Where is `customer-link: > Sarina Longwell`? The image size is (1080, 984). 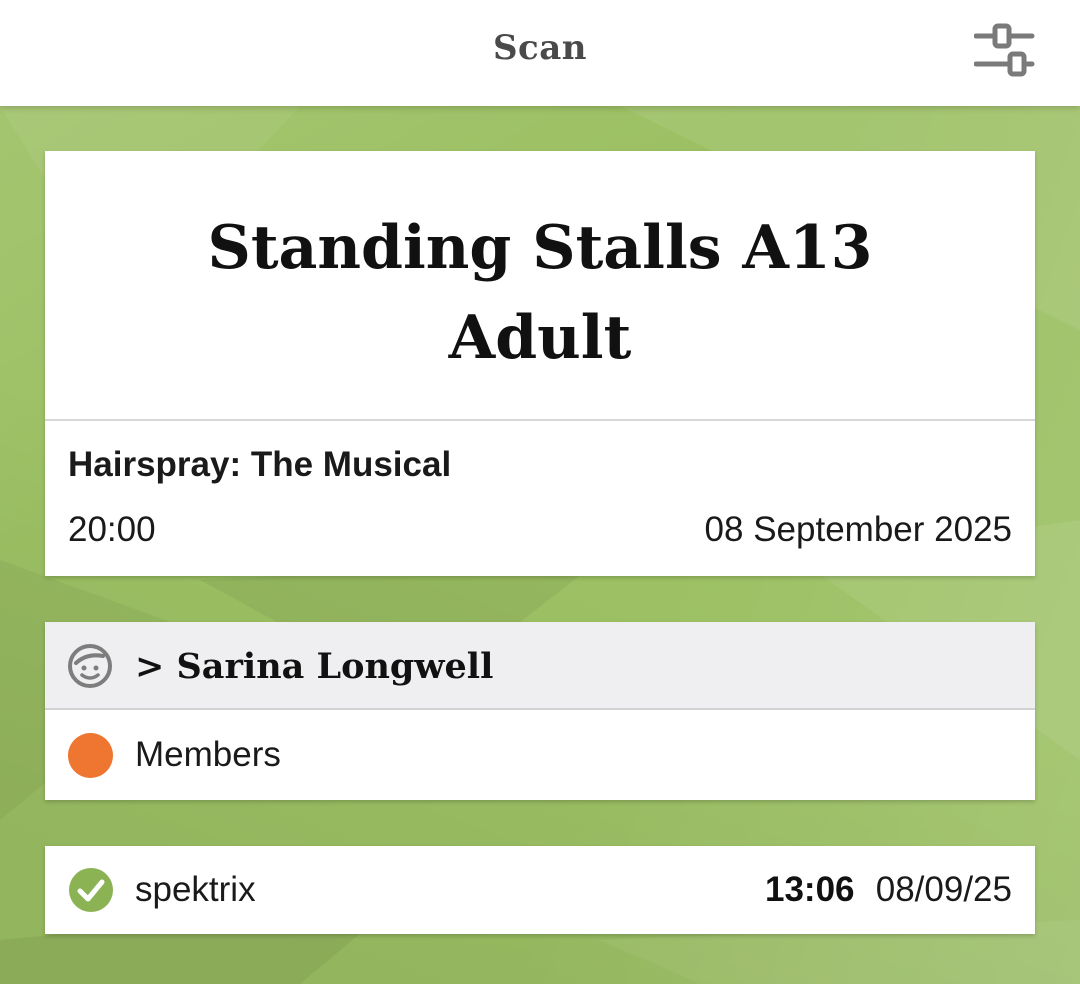 customer-link: > Sarina Longwell is located at coordinates (540, 666).